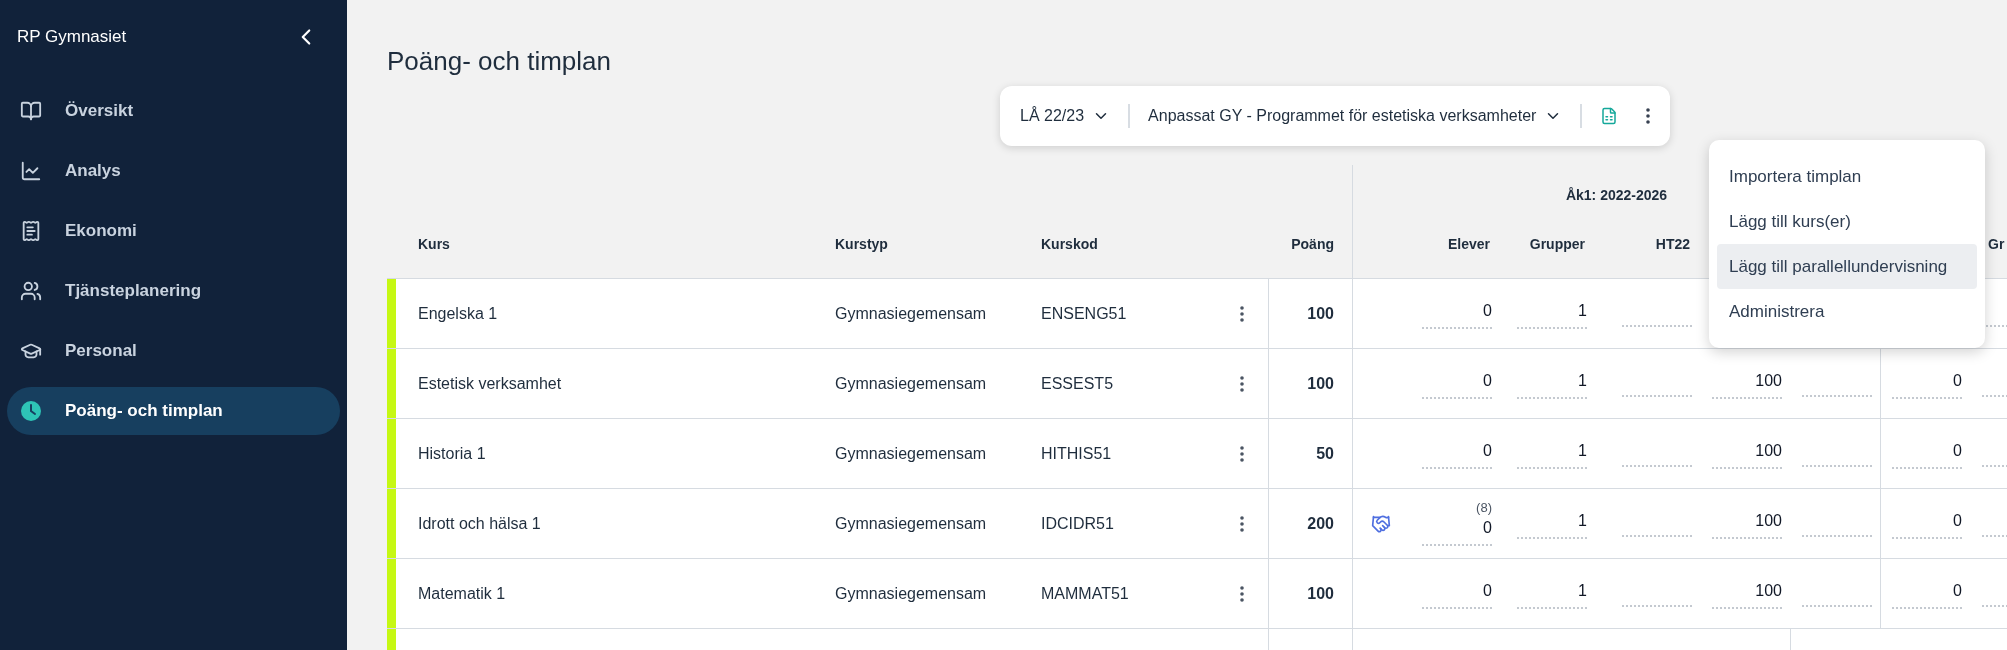 This screenshot has width=2007, height=650. I want to click on clock-icon, so click(31, 411).